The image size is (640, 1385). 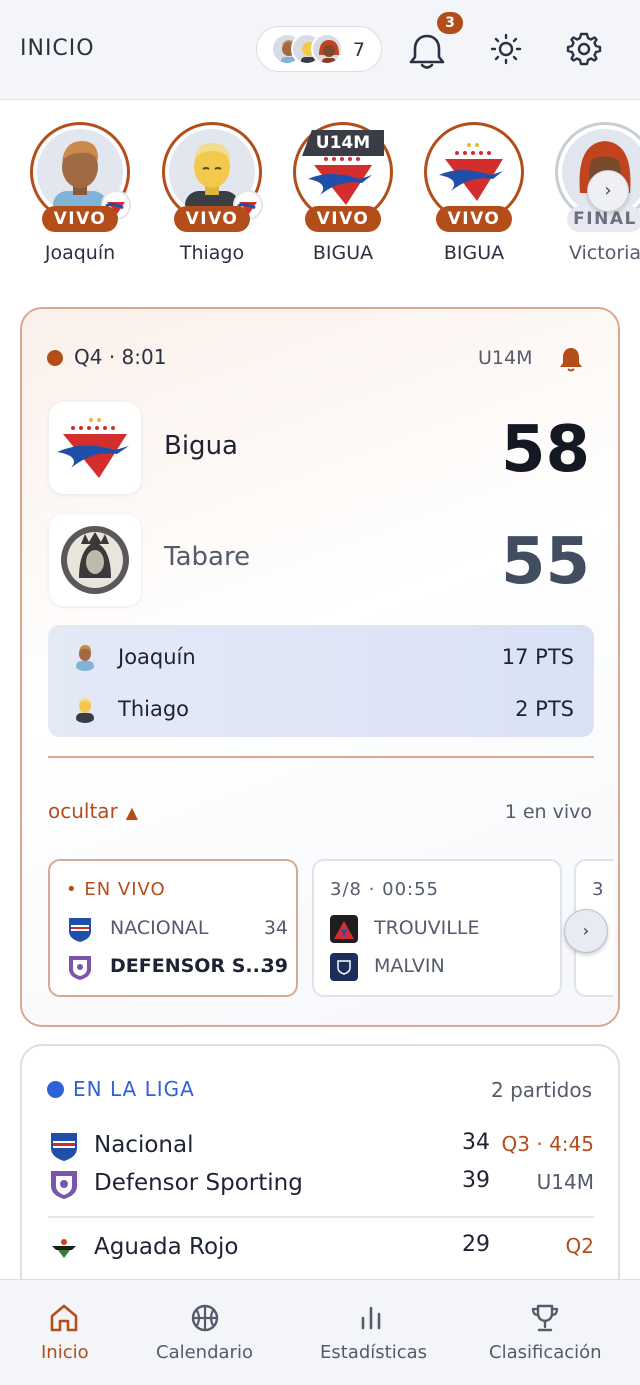 I want to click on live-indicator, so click(x=55, y=358).